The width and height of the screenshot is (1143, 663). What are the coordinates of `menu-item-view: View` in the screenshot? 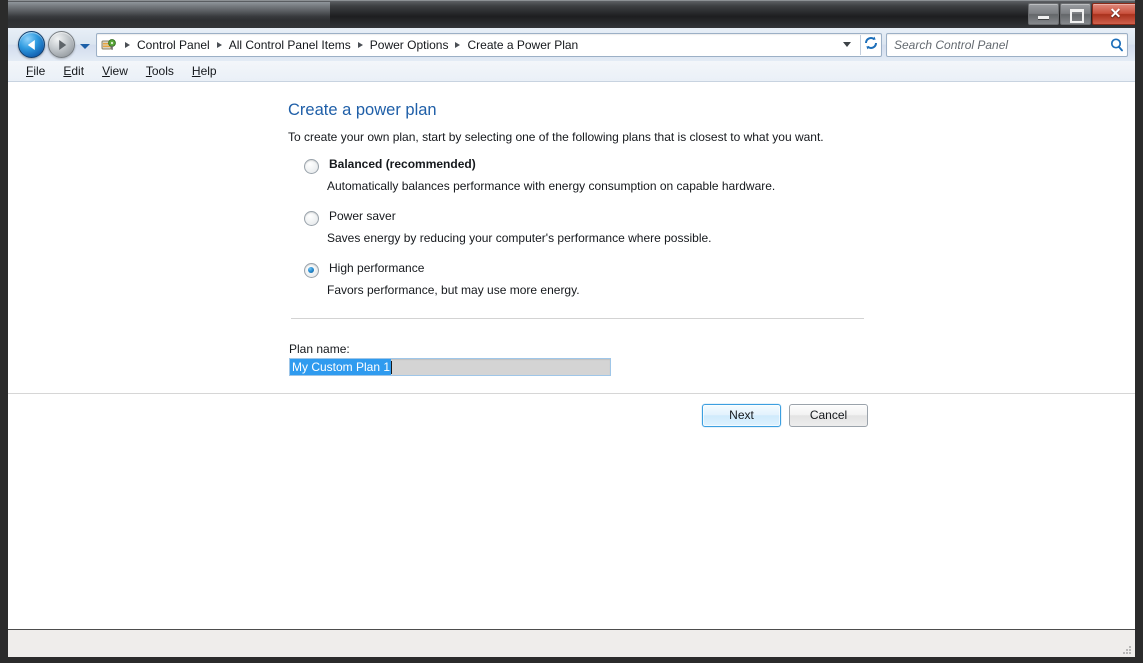 It's located at (115, 71).